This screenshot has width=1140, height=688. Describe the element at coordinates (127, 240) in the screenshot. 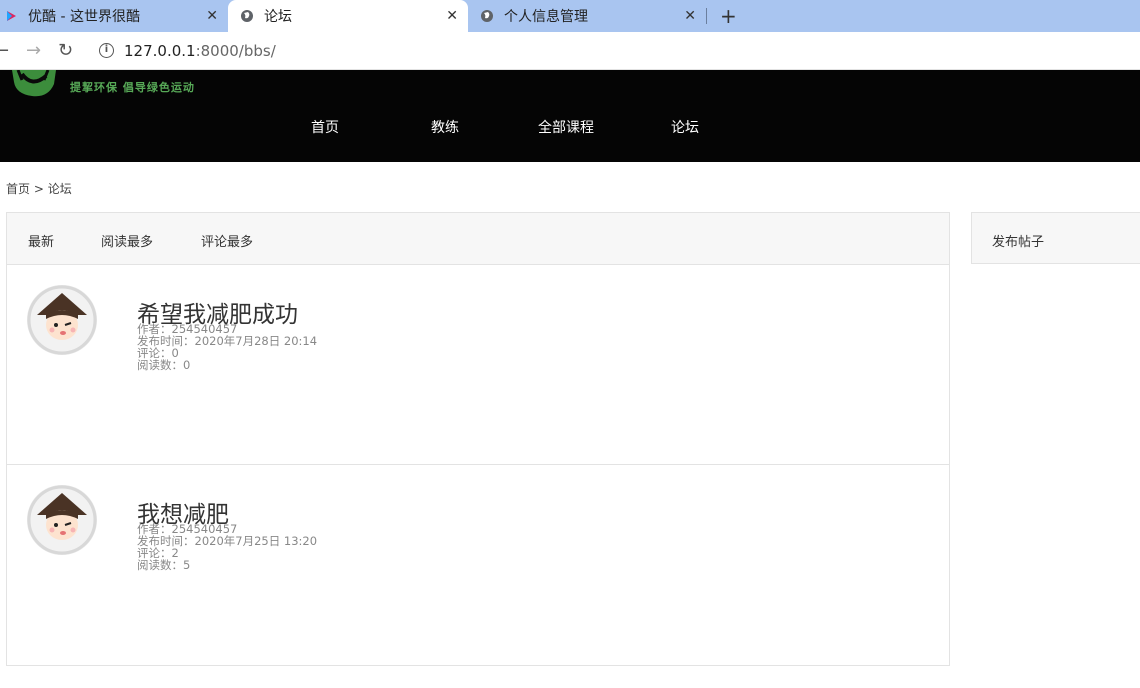

I see `sort-most-read: 阅读最多` at that location.